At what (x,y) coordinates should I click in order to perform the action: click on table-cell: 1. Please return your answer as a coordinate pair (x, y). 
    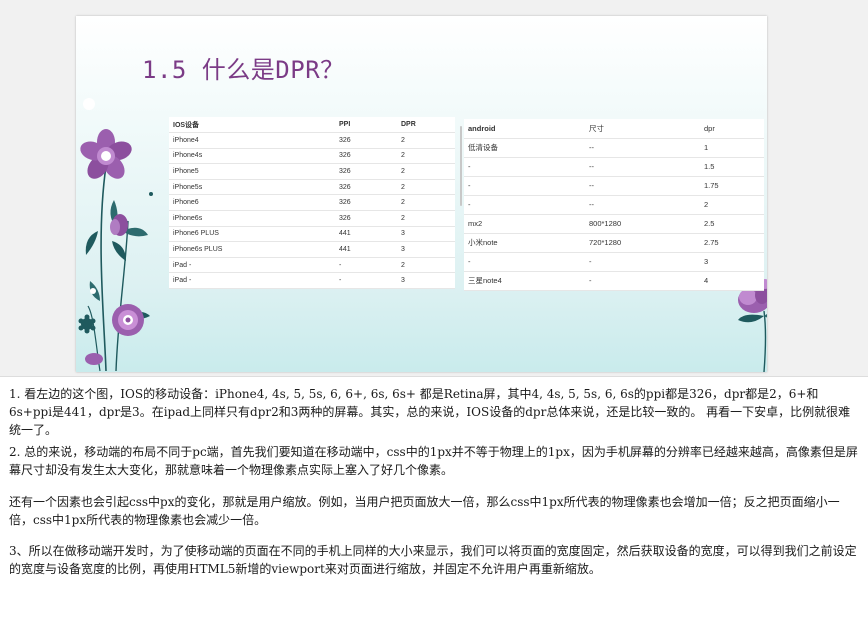
    Looking at the image, I should click on (732, 148).